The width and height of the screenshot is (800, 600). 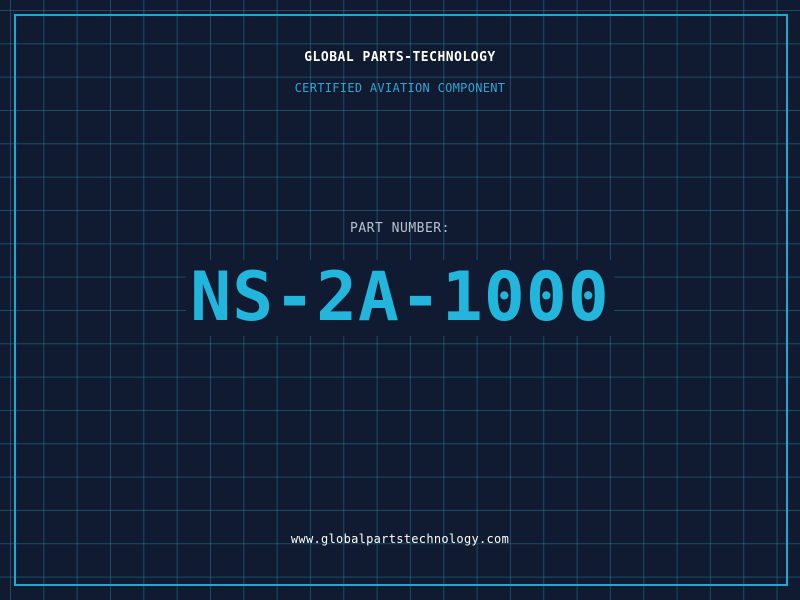 What do you see at coordinates (400, 228) in the screenshot?
I see `part-number-label: PART NUMBER:` at bounding box center [400, 228].